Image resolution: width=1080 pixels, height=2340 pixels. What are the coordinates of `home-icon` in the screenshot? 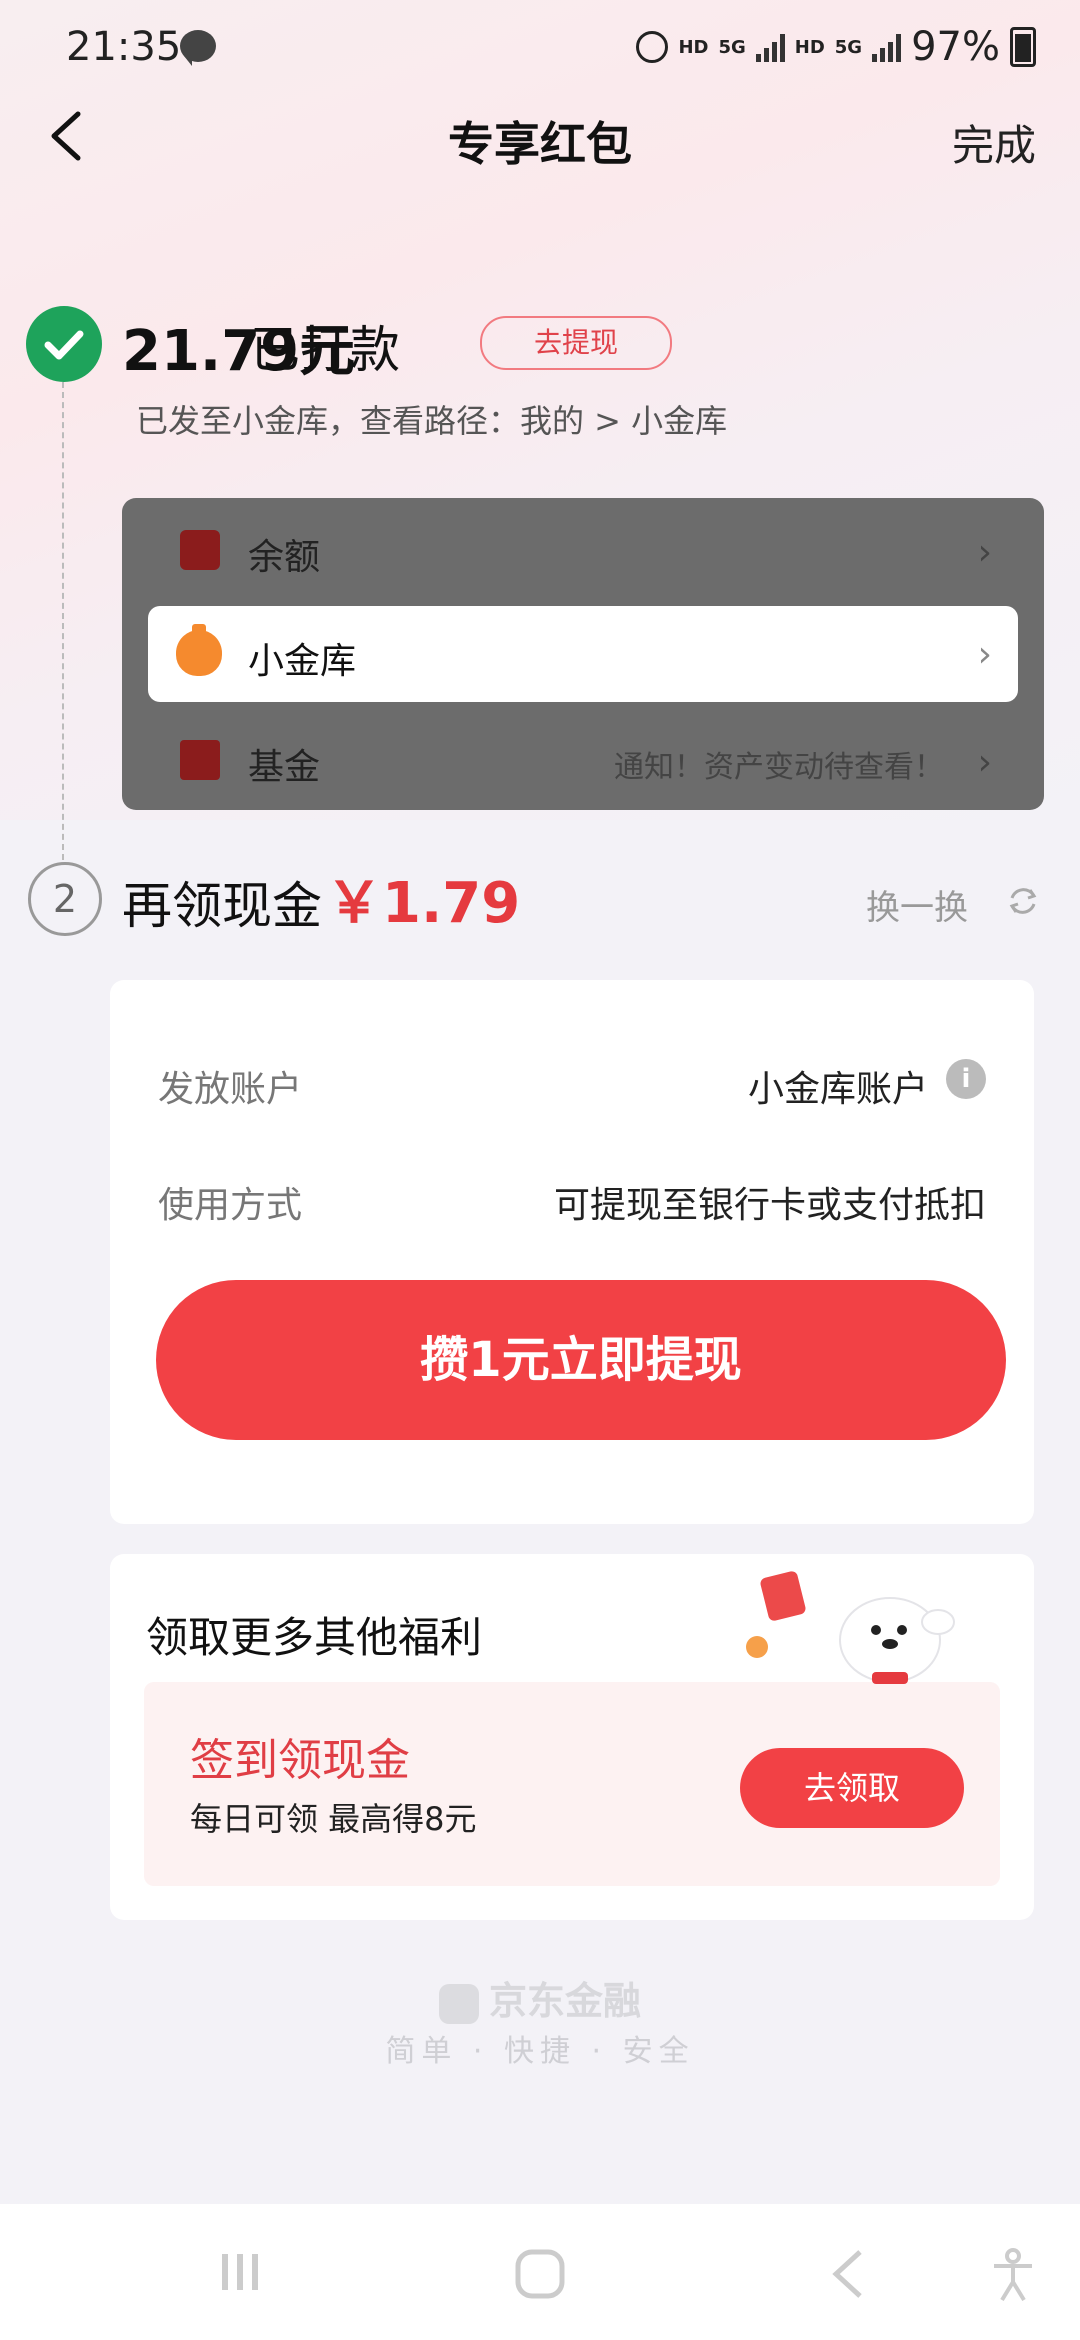 It's located at (540, 2274).